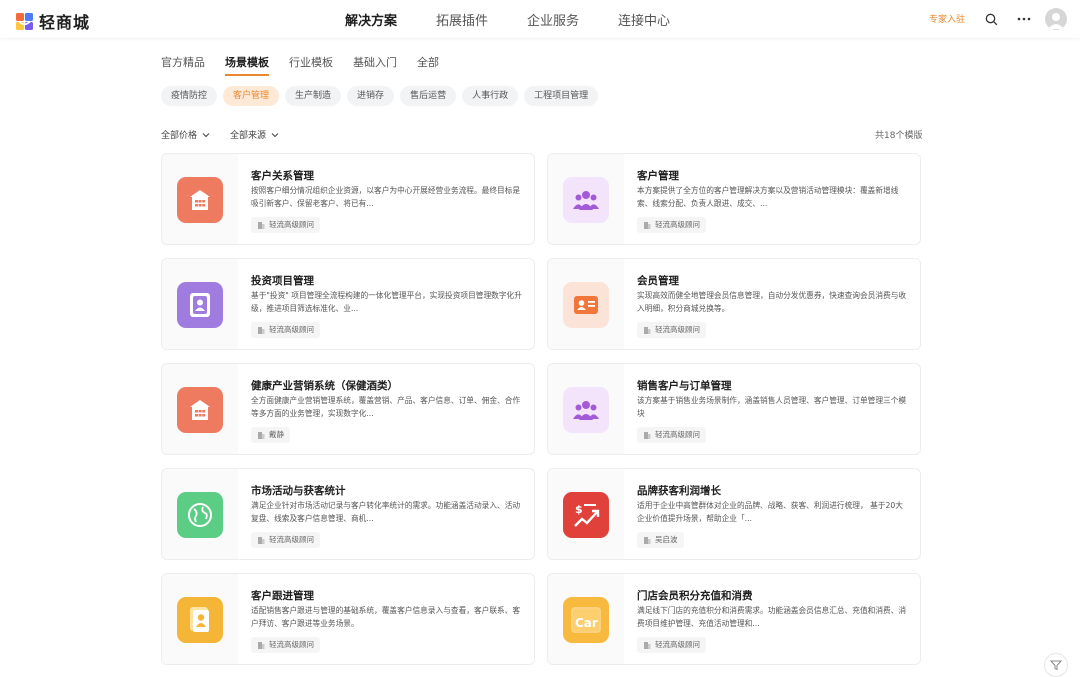 Image resolution: width=1080 pixels, height=677 pixels. I want to click on filter-fab, so click(1056, 665).